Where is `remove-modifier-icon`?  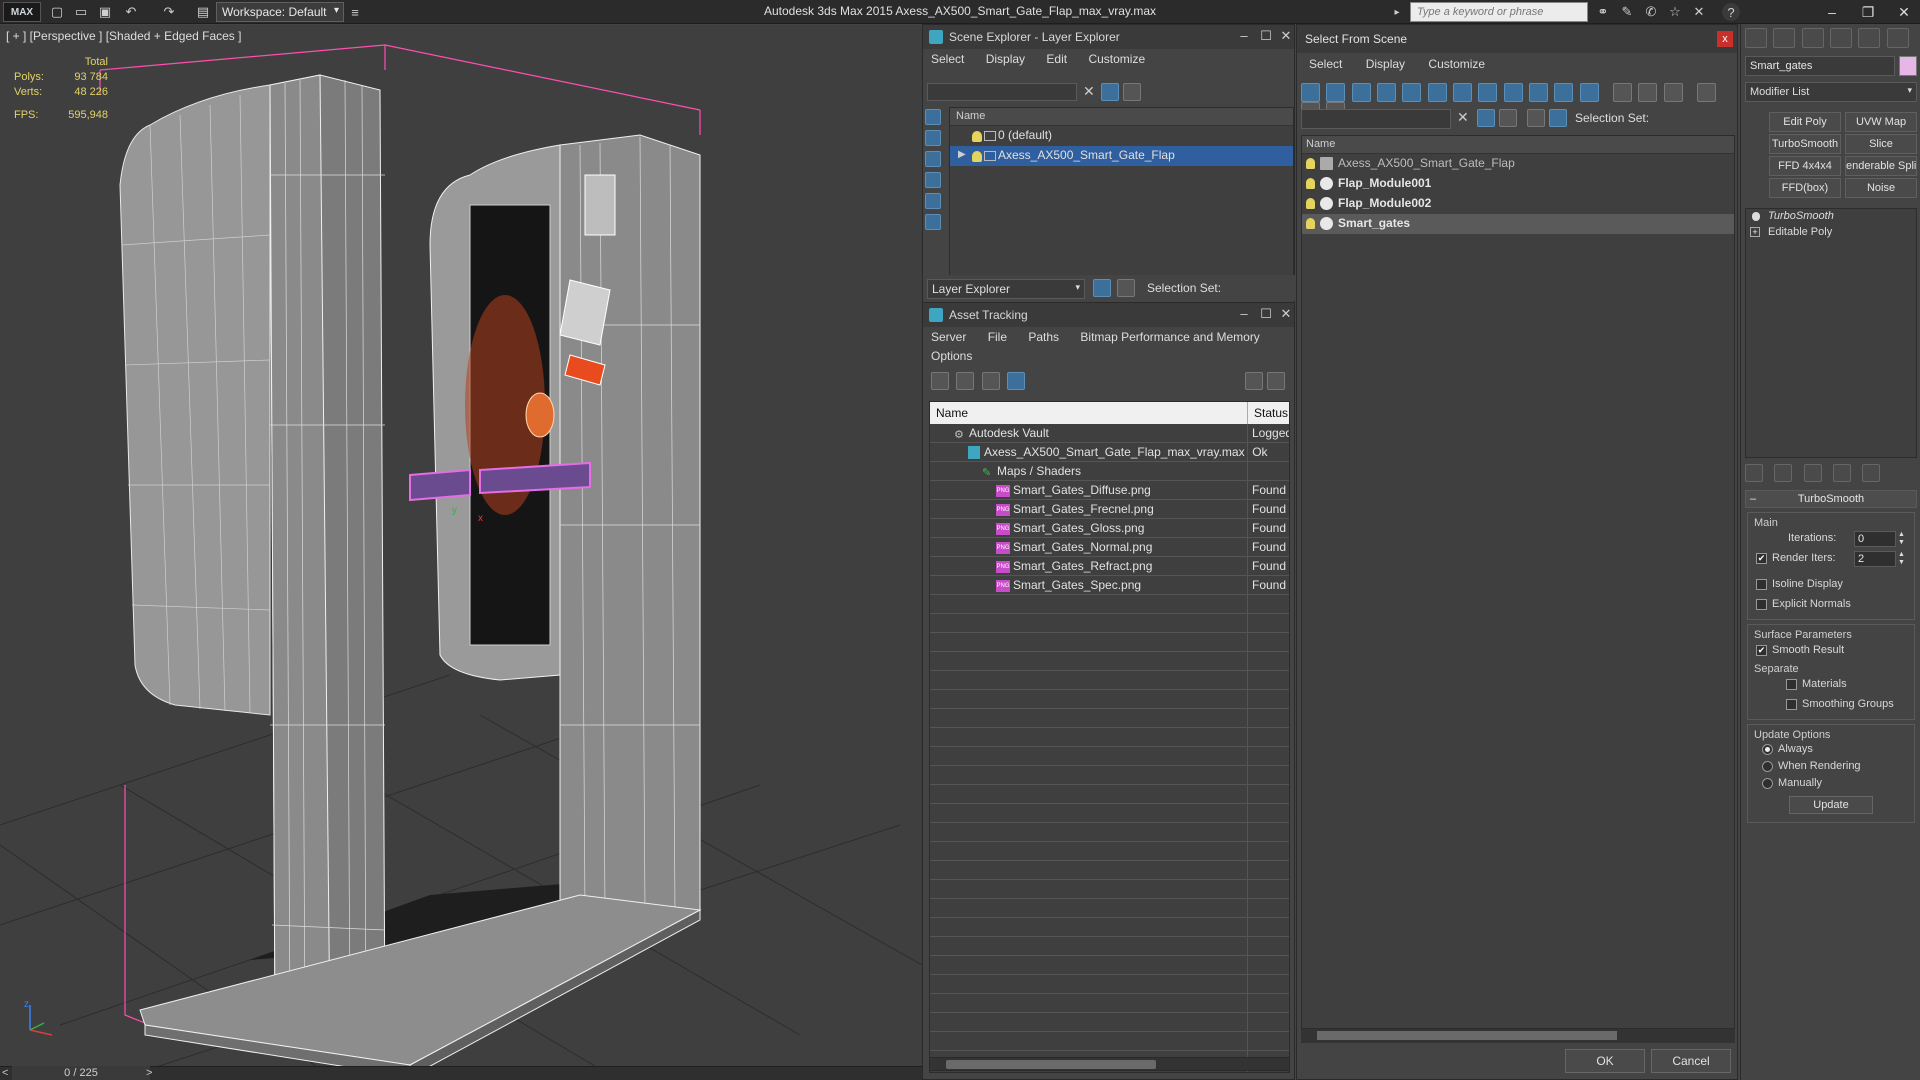 remove-modifier-icon is located at coordinates (1842, 473).